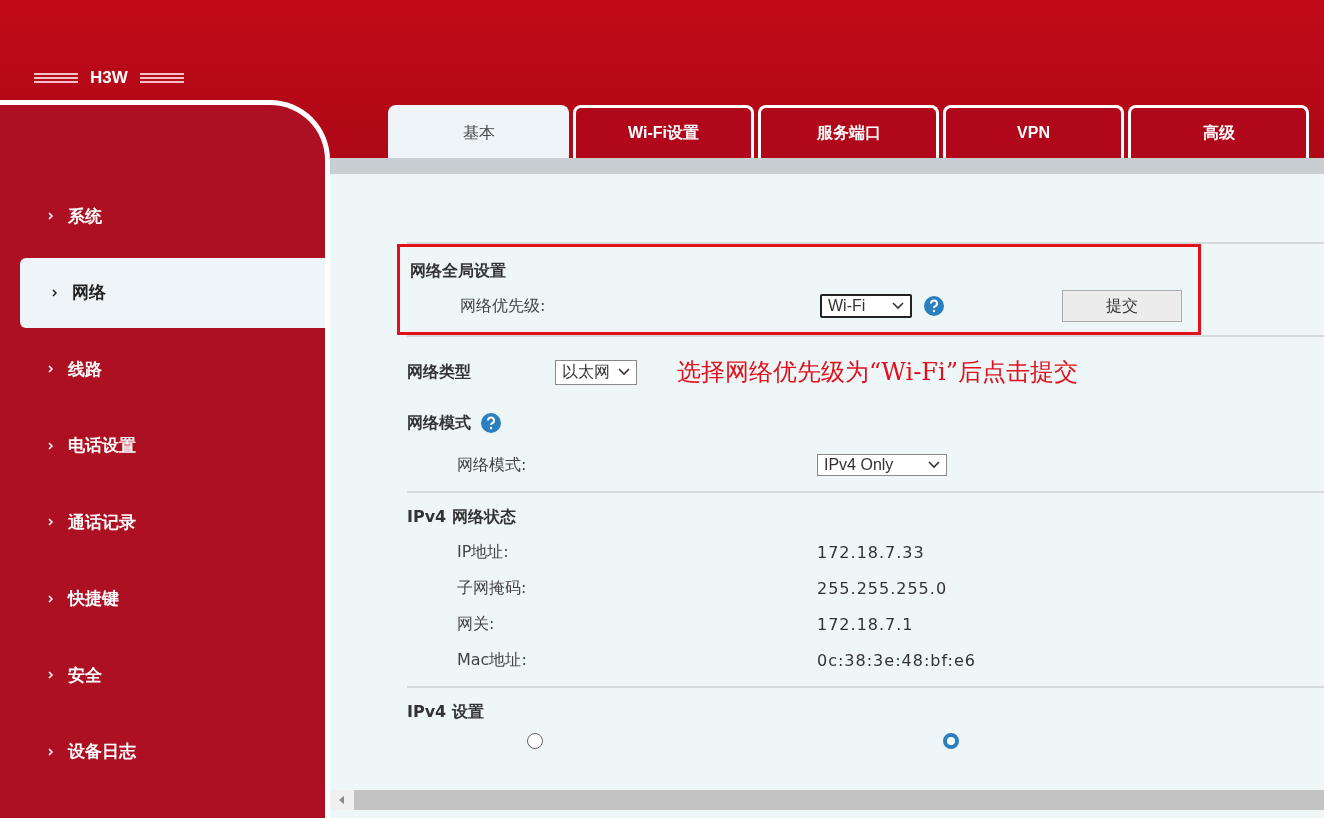  I want to click on sidebar-item: 设备日志, so click(172, 751).